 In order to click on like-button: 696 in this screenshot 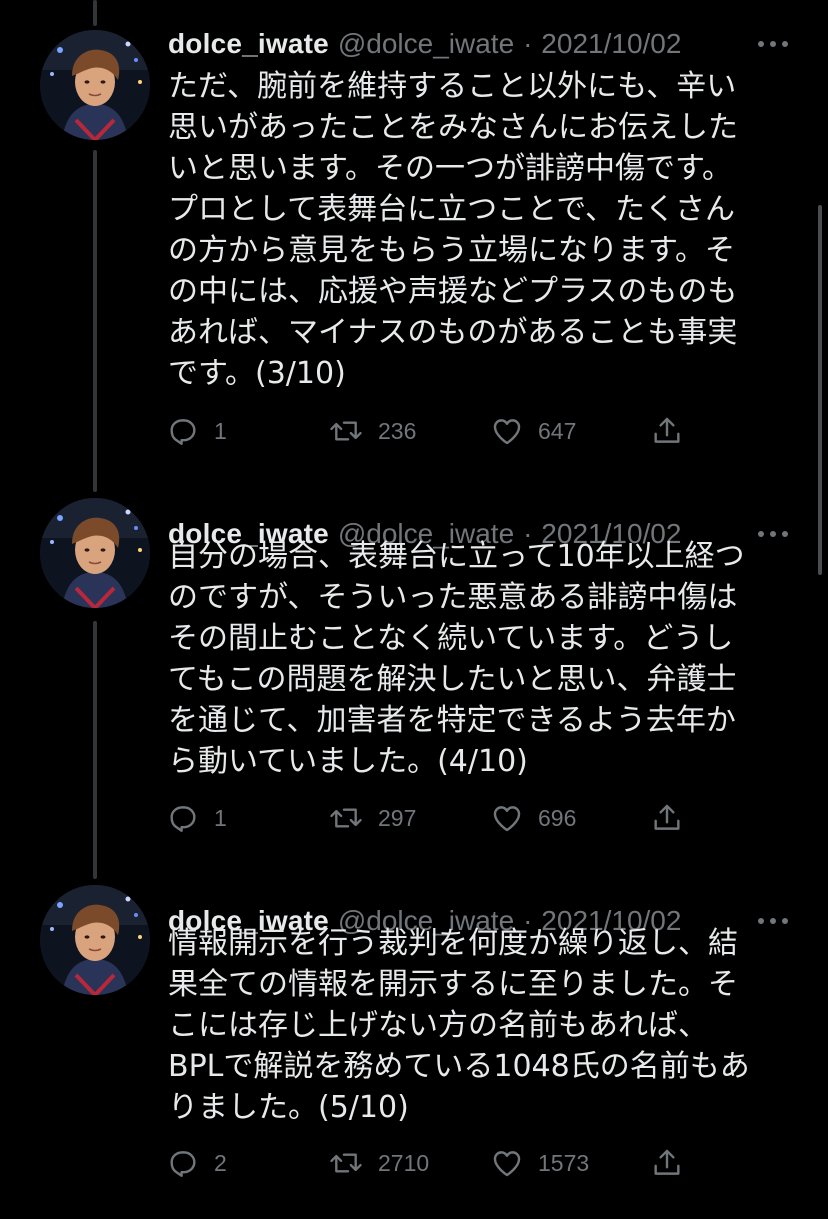, I will do `click(533, 818)`.